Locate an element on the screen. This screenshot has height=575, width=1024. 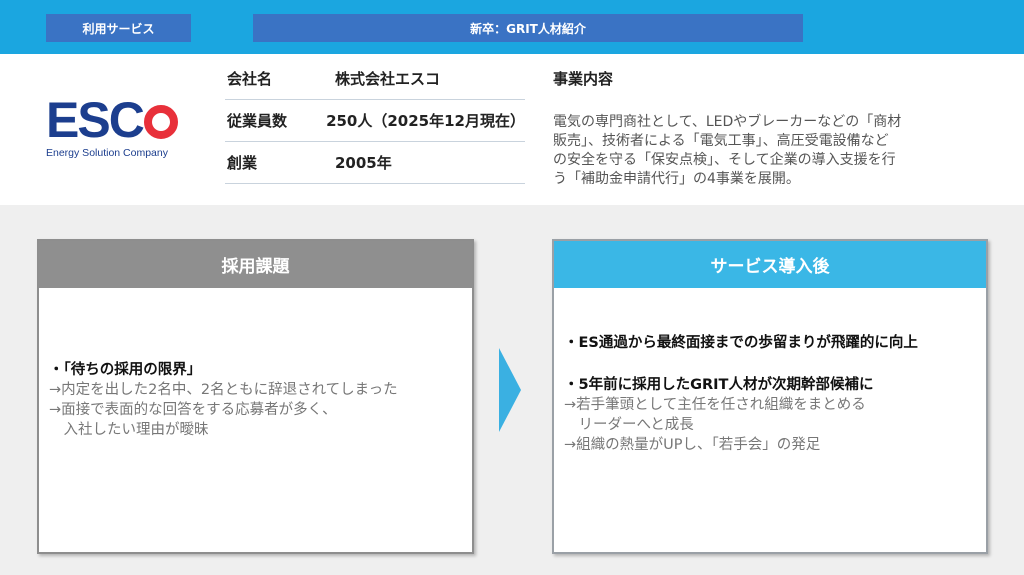
info-row-founded: 創業 2005年 is located at coordinates (375, 163).